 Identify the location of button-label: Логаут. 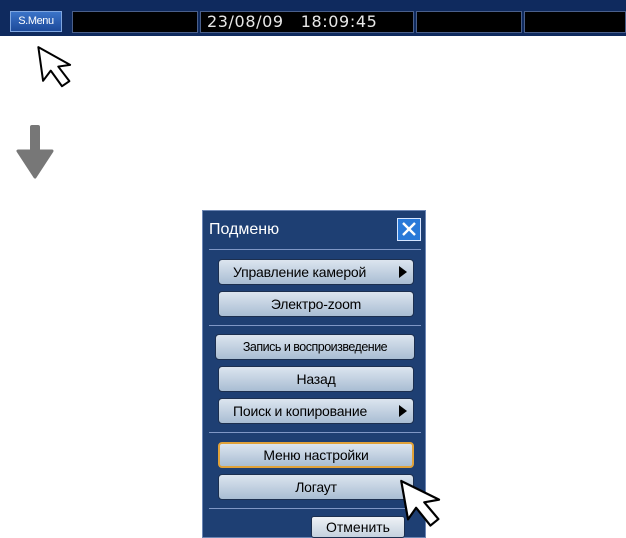
(316, 487).